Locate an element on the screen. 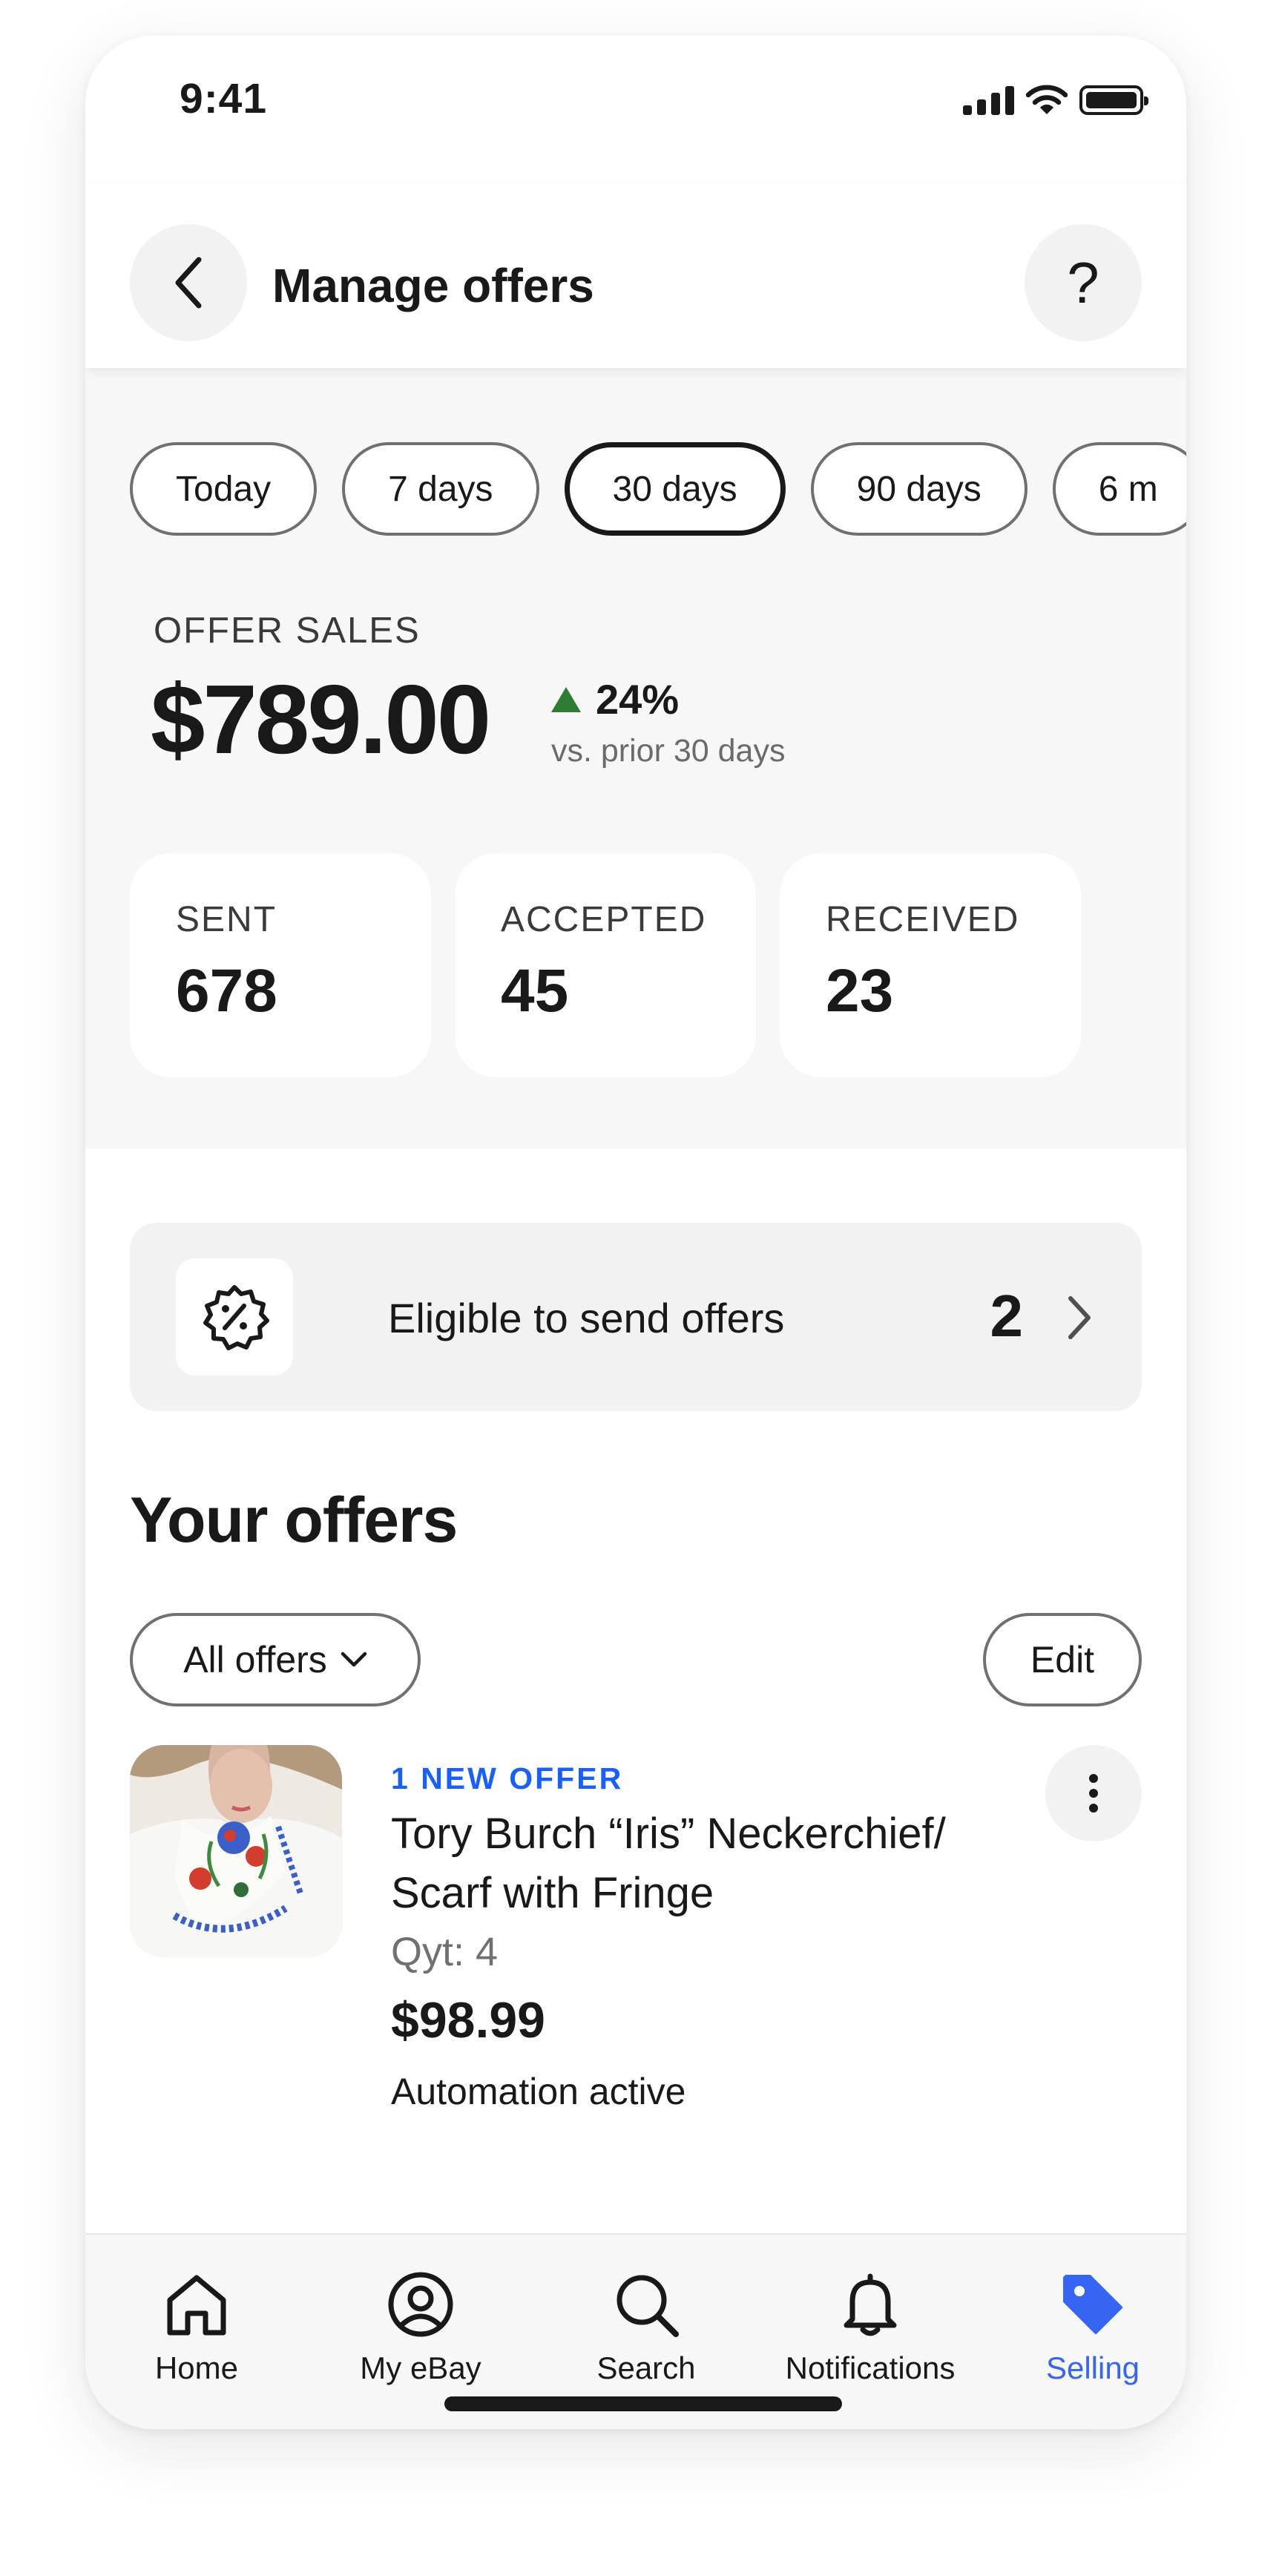 This screenshot has width=1279, height=2576. percent-badge-icon is located at coordinates (234, 1317).